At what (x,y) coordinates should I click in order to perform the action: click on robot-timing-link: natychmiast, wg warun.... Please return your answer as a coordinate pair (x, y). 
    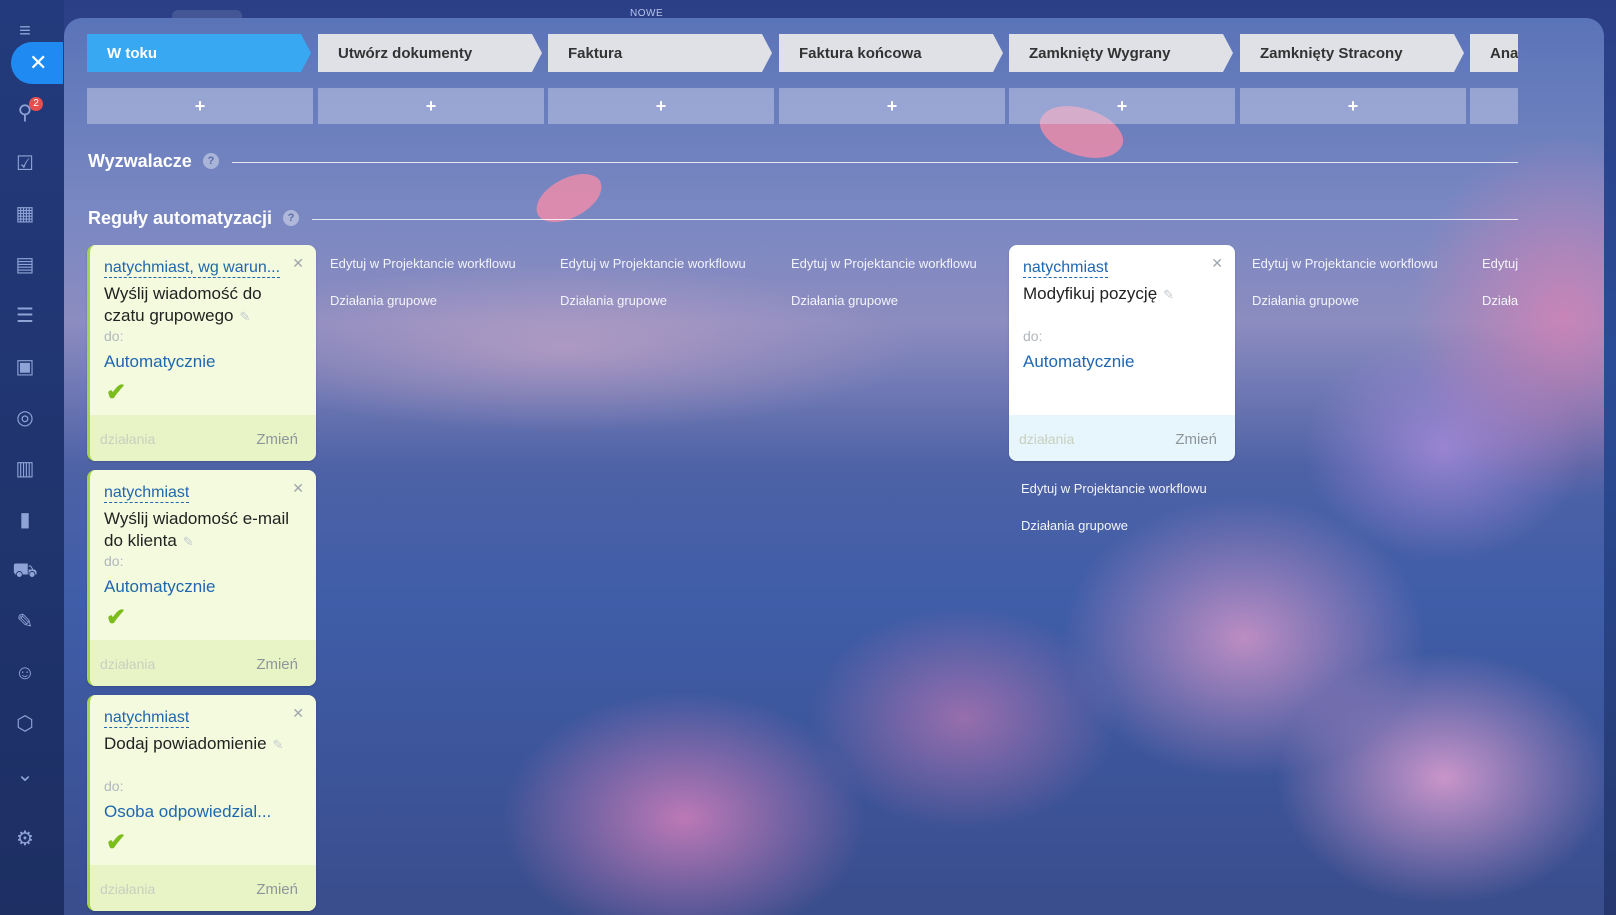
    Looking at the image, I should click on (192, 268).